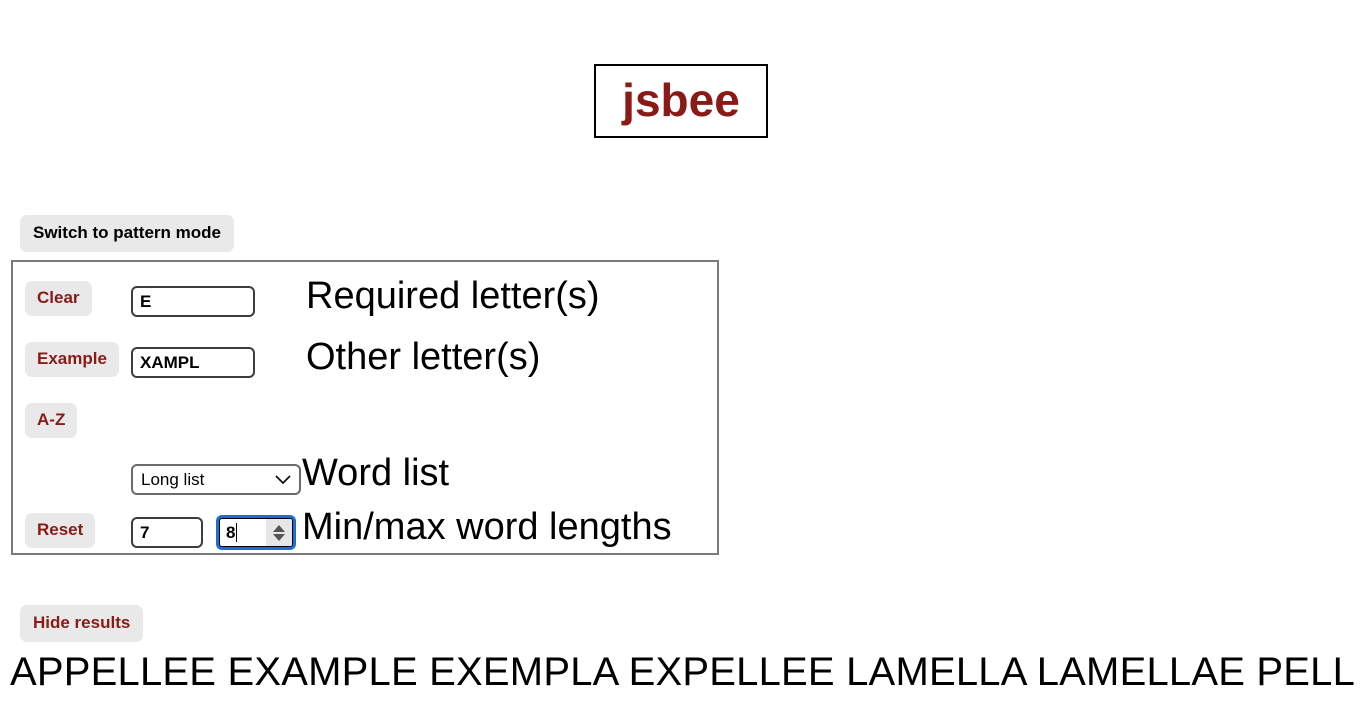  What do you see at coordinates (231, 532) in the screenshot?
I see `max-word-length-text: 8` at bounding box center [231, 532].